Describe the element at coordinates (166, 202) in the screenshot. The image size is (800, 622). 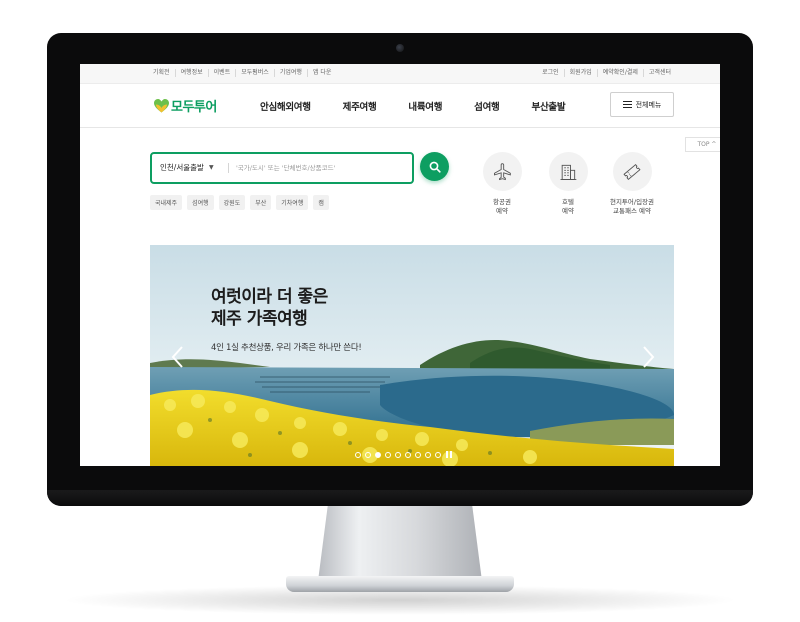
I see `search-tag: 국내제주` at that location.